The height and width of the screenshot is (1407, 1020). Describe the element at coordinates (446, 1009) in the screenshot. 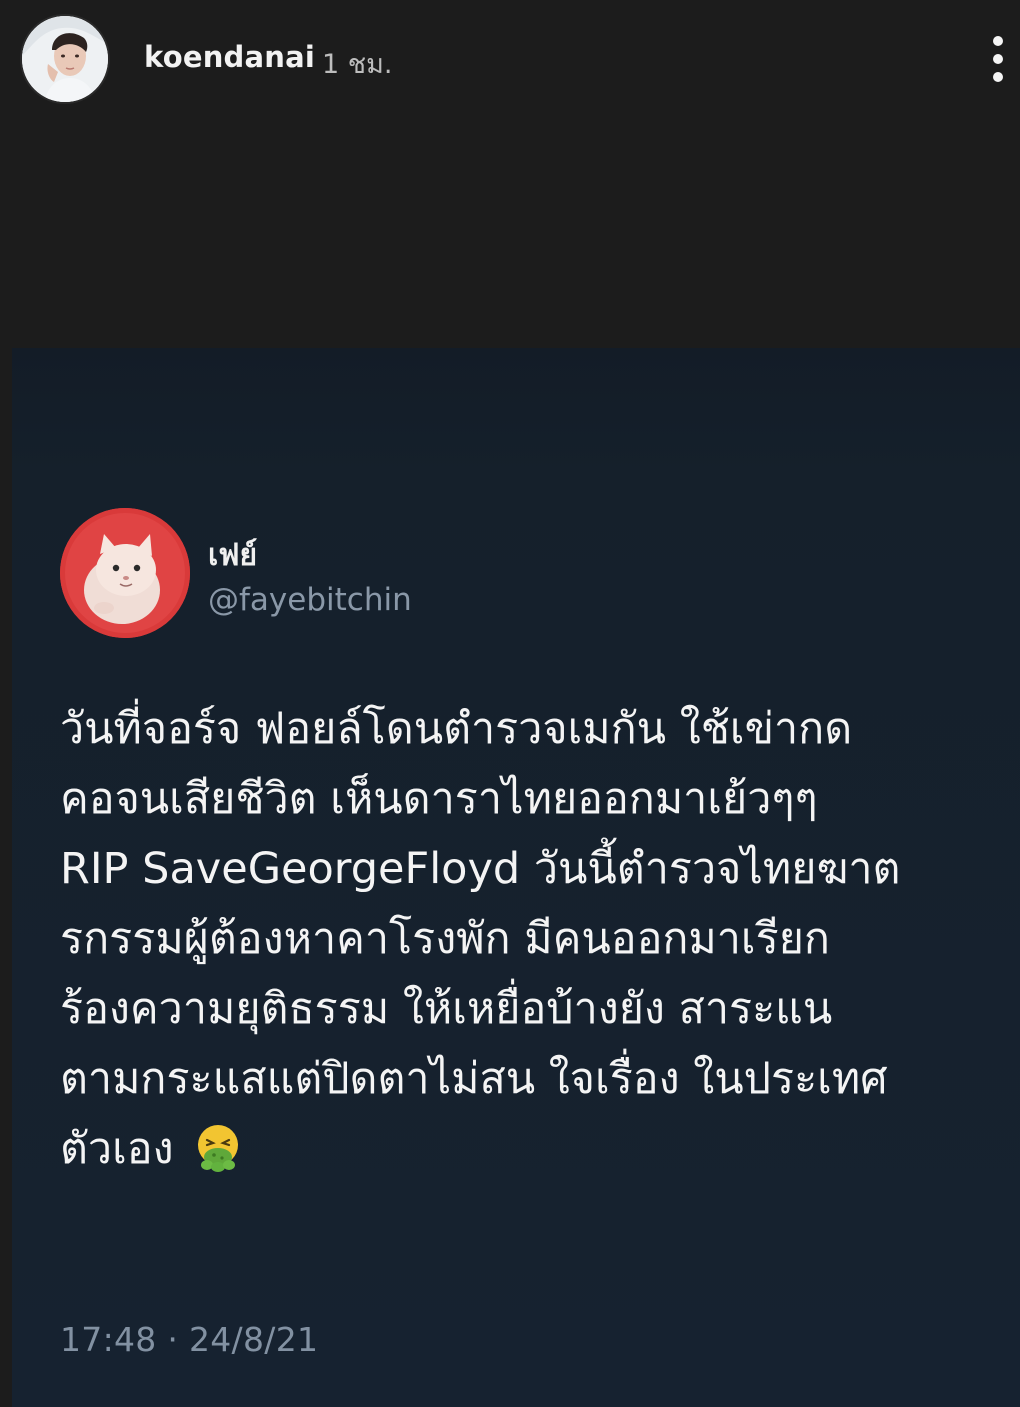

I see `tweet-line: ร้องความยุติธรรม ให้เหยื่อบ้างยัง สาระแน` at that location.